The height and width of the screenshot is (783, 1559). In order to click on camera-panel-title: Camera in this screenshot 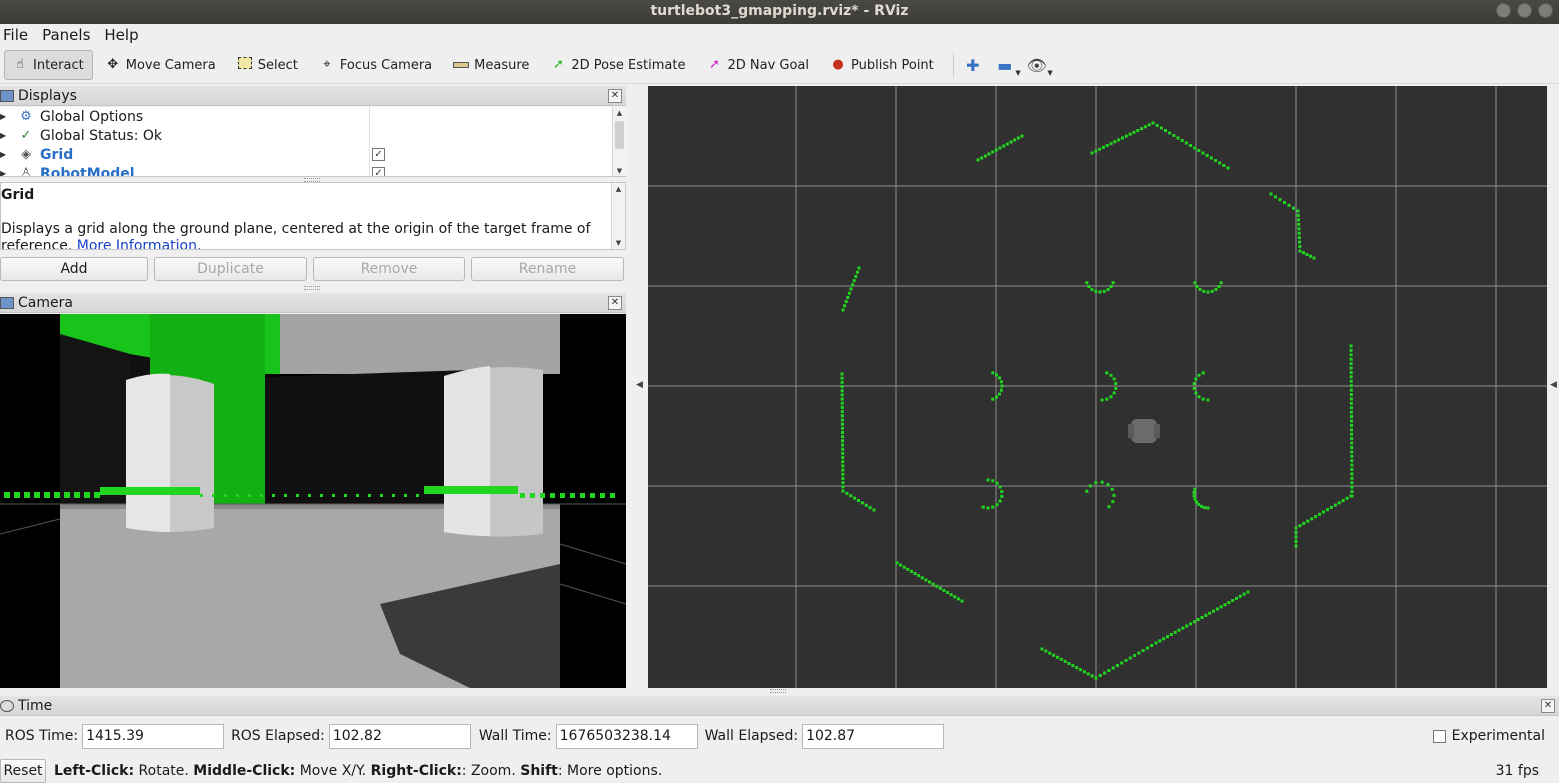, I will do `click(45, 302)`.